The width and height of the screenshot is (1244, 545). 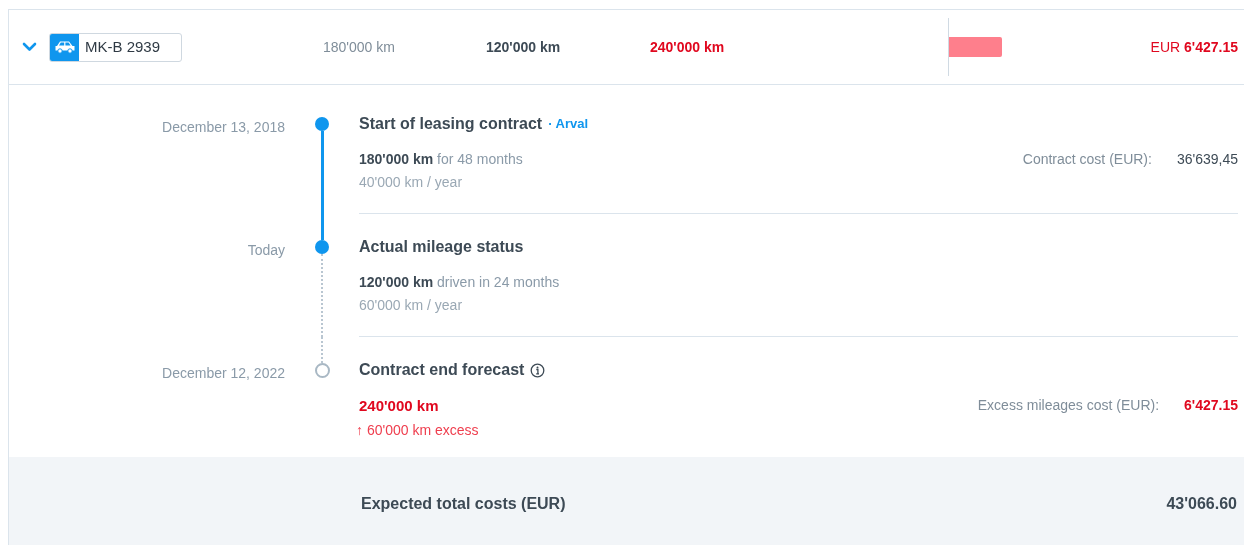 I want to click on cost-value: 6'427.15, so click(x=1211, y=405).